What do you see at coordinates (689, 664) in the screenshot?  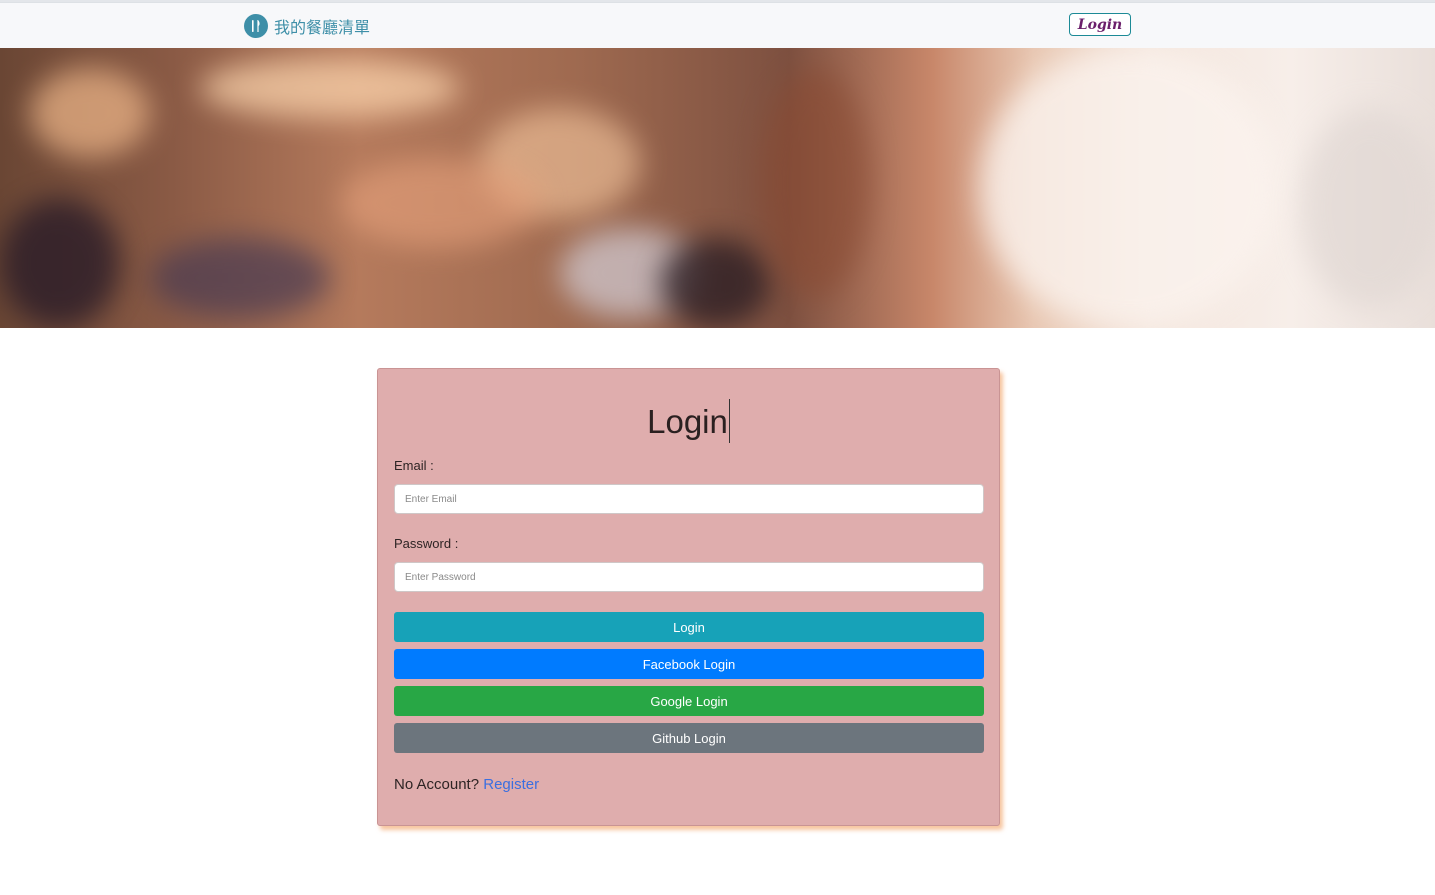 I see `facebook-login-button: Facebook Login` at bounding box center [689, 664].